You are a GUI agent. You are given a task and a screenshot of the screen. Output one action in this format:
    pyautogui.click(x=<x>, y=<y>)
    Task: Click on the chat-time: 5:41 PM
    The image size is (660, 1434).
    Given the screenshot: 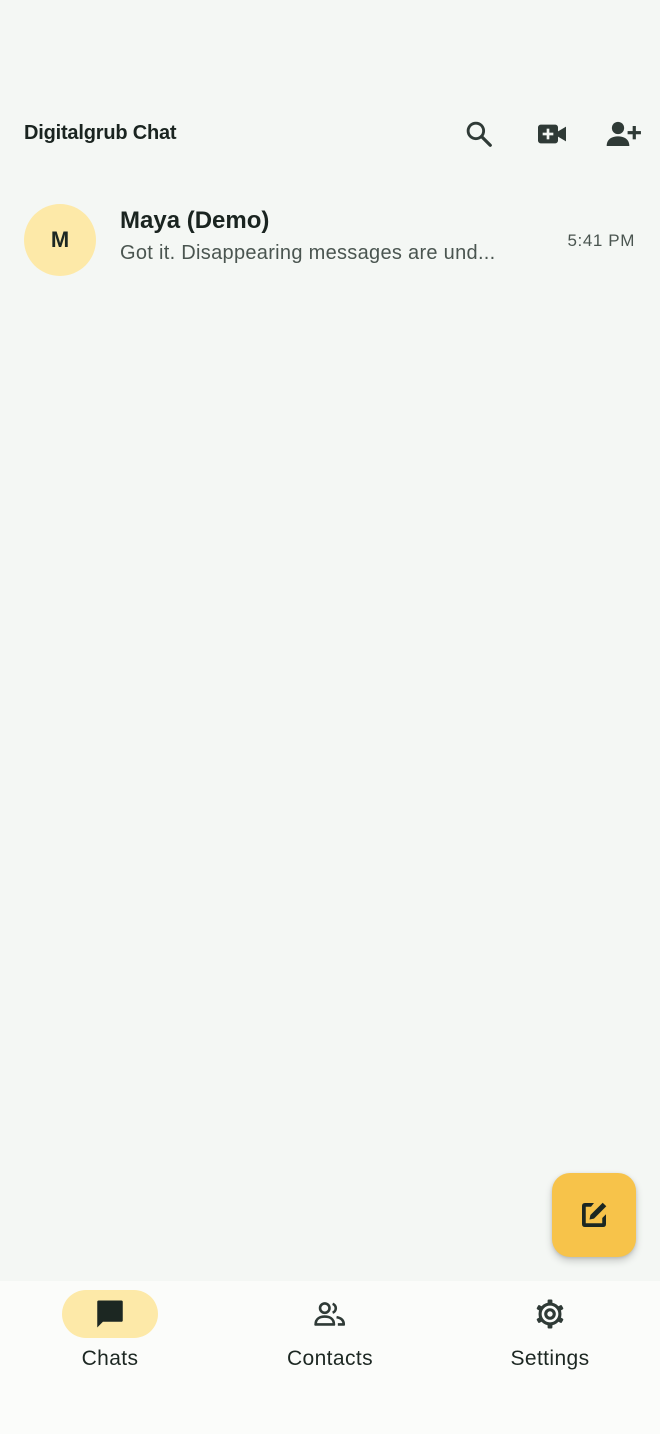 What is the action you would take?
    pyautogui.click(x=601, y=240)
    